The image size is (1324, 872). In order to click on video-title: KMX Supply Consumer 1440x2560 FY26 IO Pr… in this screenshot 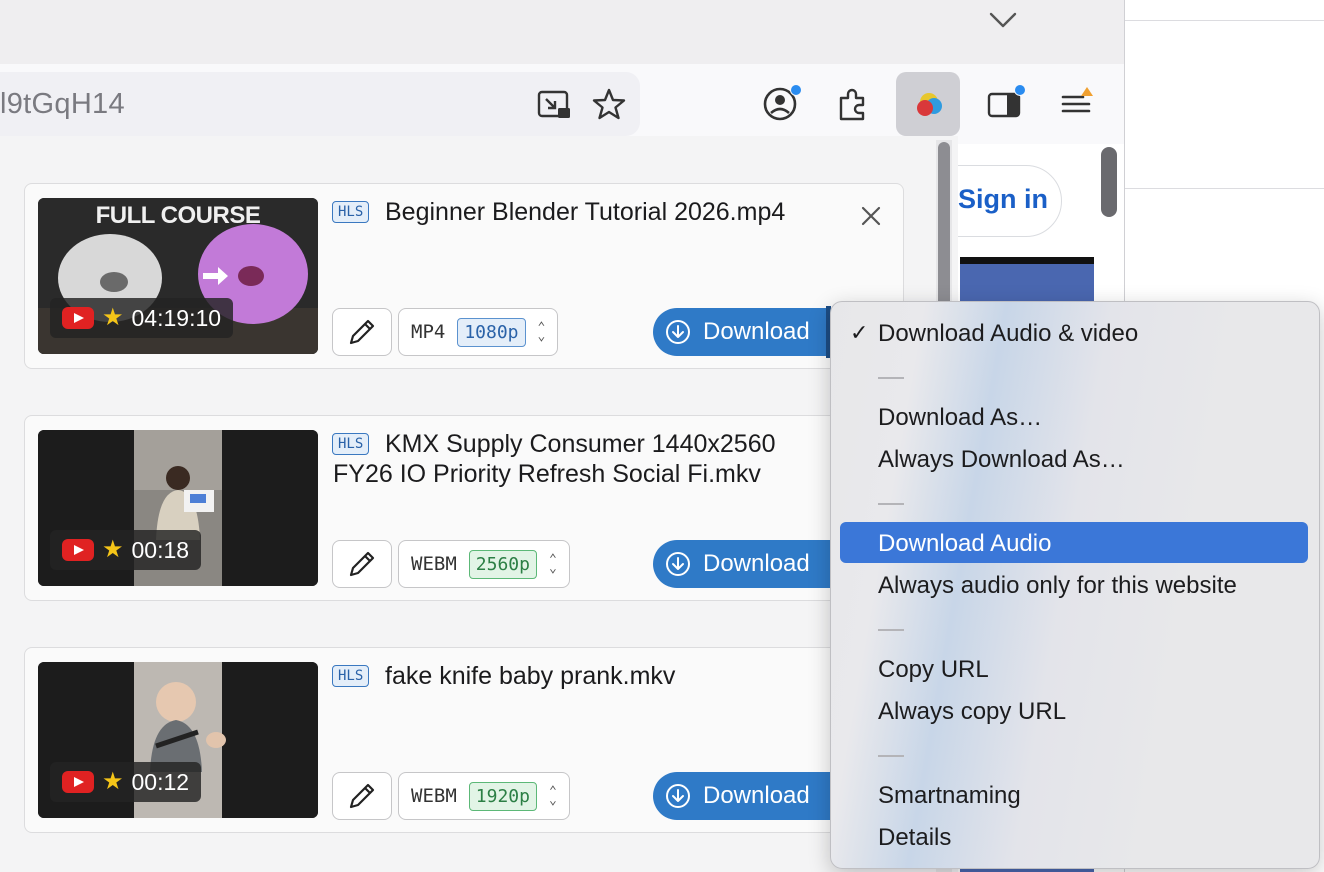, I will do `click(554, 459)`.